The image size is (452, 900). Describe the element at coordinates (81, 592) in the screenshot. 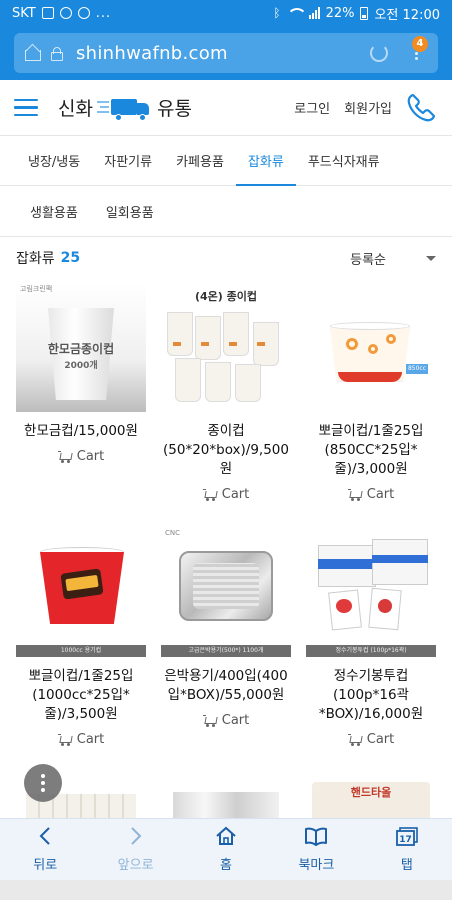

I see `product-thumbnail: 1000cc 용기컵` at that location.